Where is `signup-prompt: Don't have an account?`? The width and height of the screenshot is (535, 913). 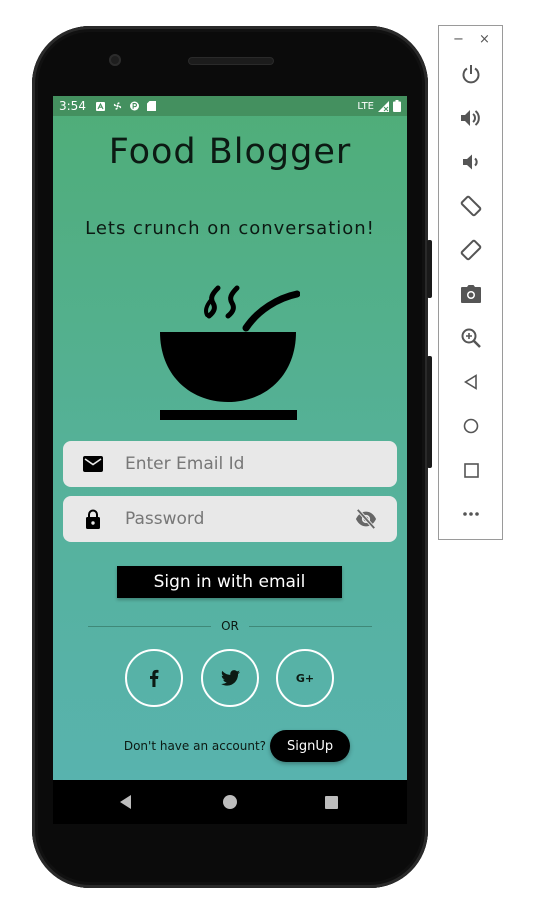
signup-prompt: Don't have an account? is located at coordinates (195, 746).